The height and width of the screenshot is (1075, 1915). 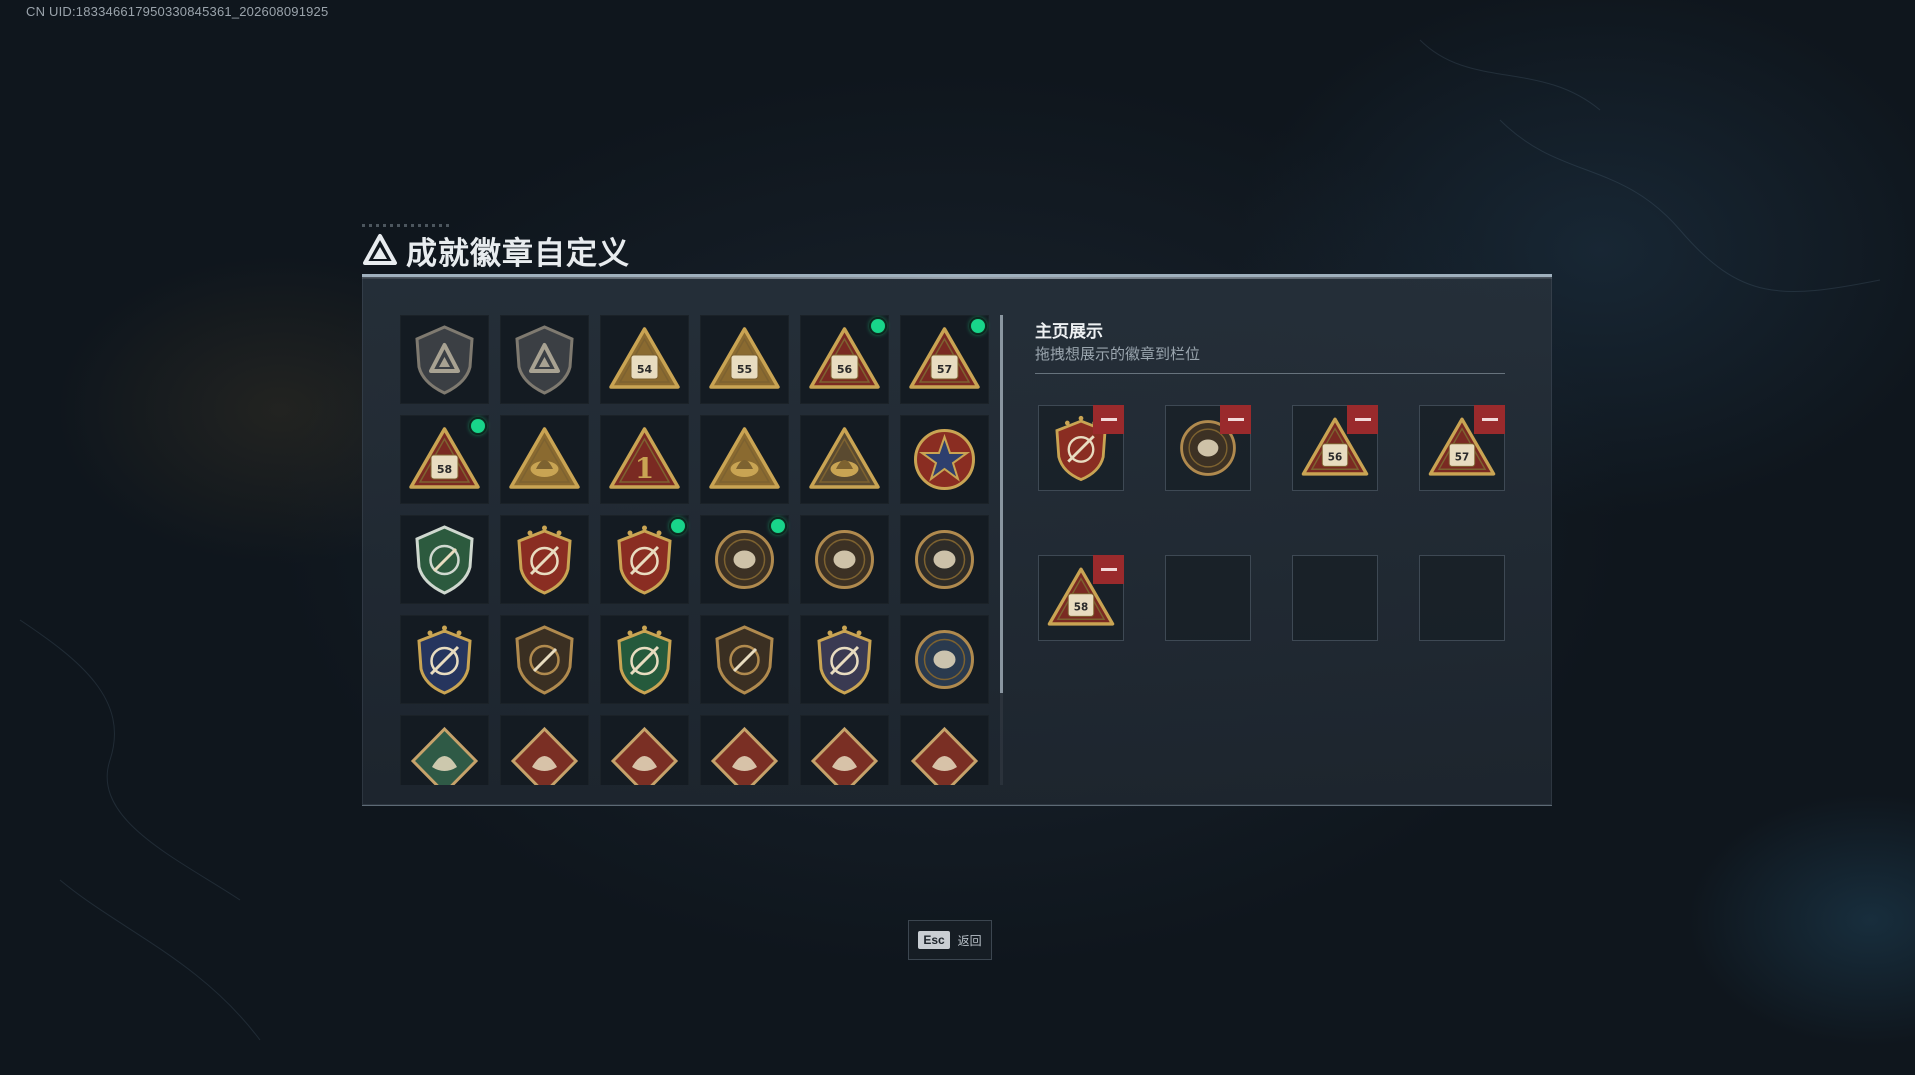 I want to click on rifle-crest-gold-icon, so click(x=844, y=660).